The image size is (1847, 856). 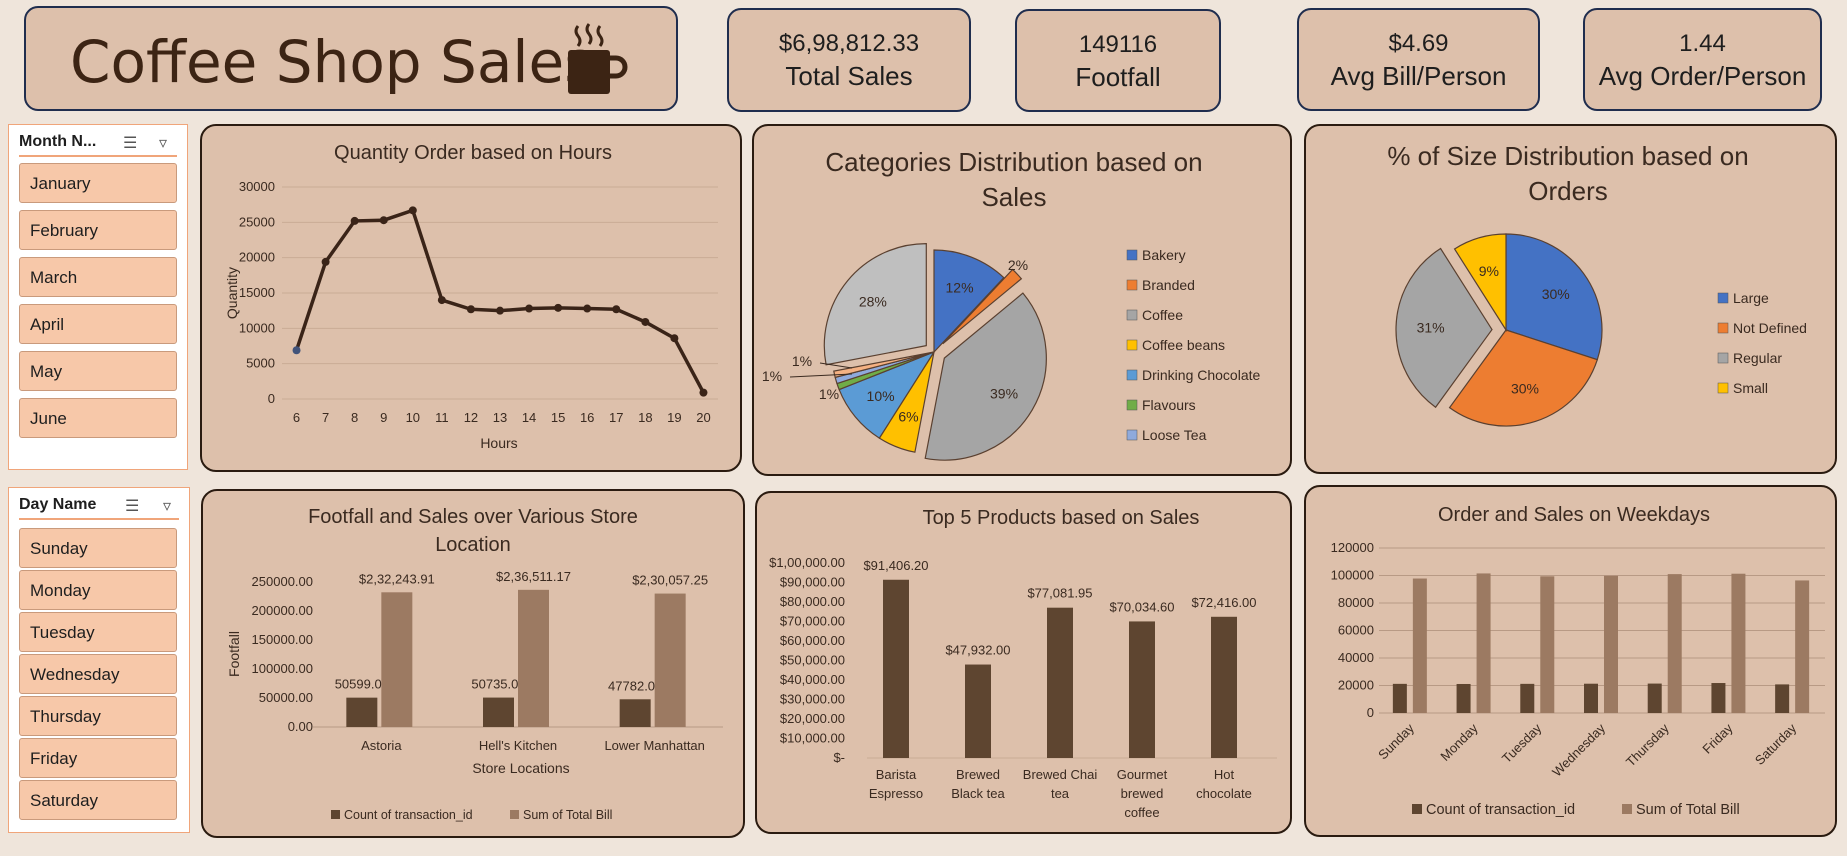 What do you see at coordinates (1770, 328) in the screenshot?
I see `legend-label: Not Defined` at bounding box center [1770, 328].